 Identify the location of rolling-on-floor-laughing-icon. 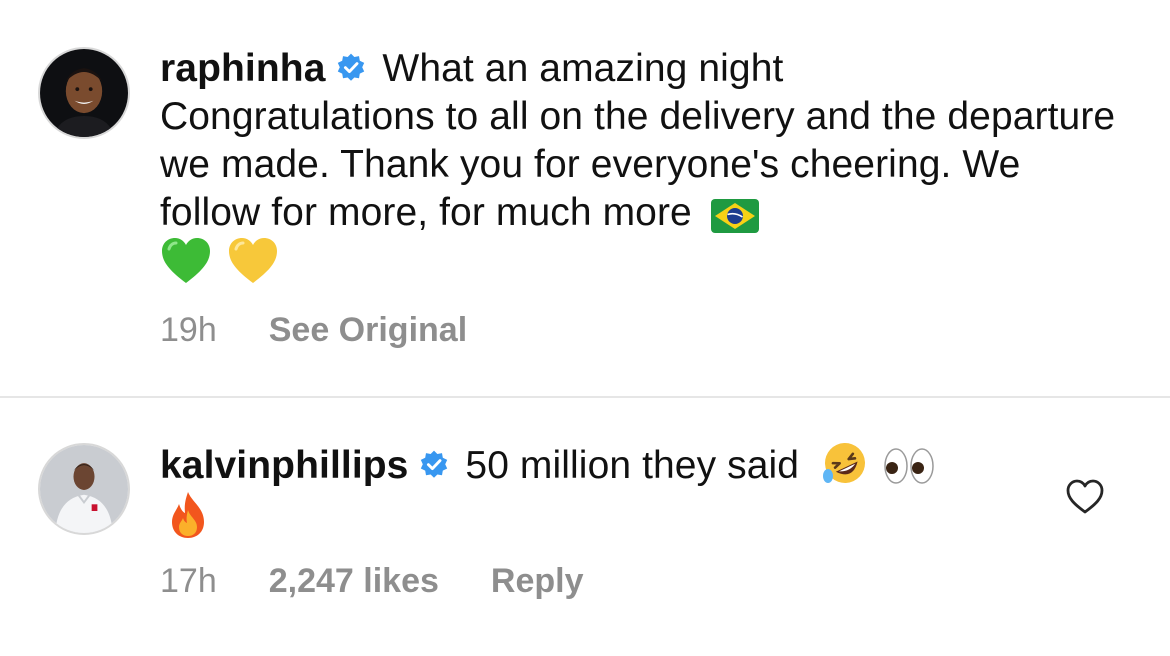
(845, 463).